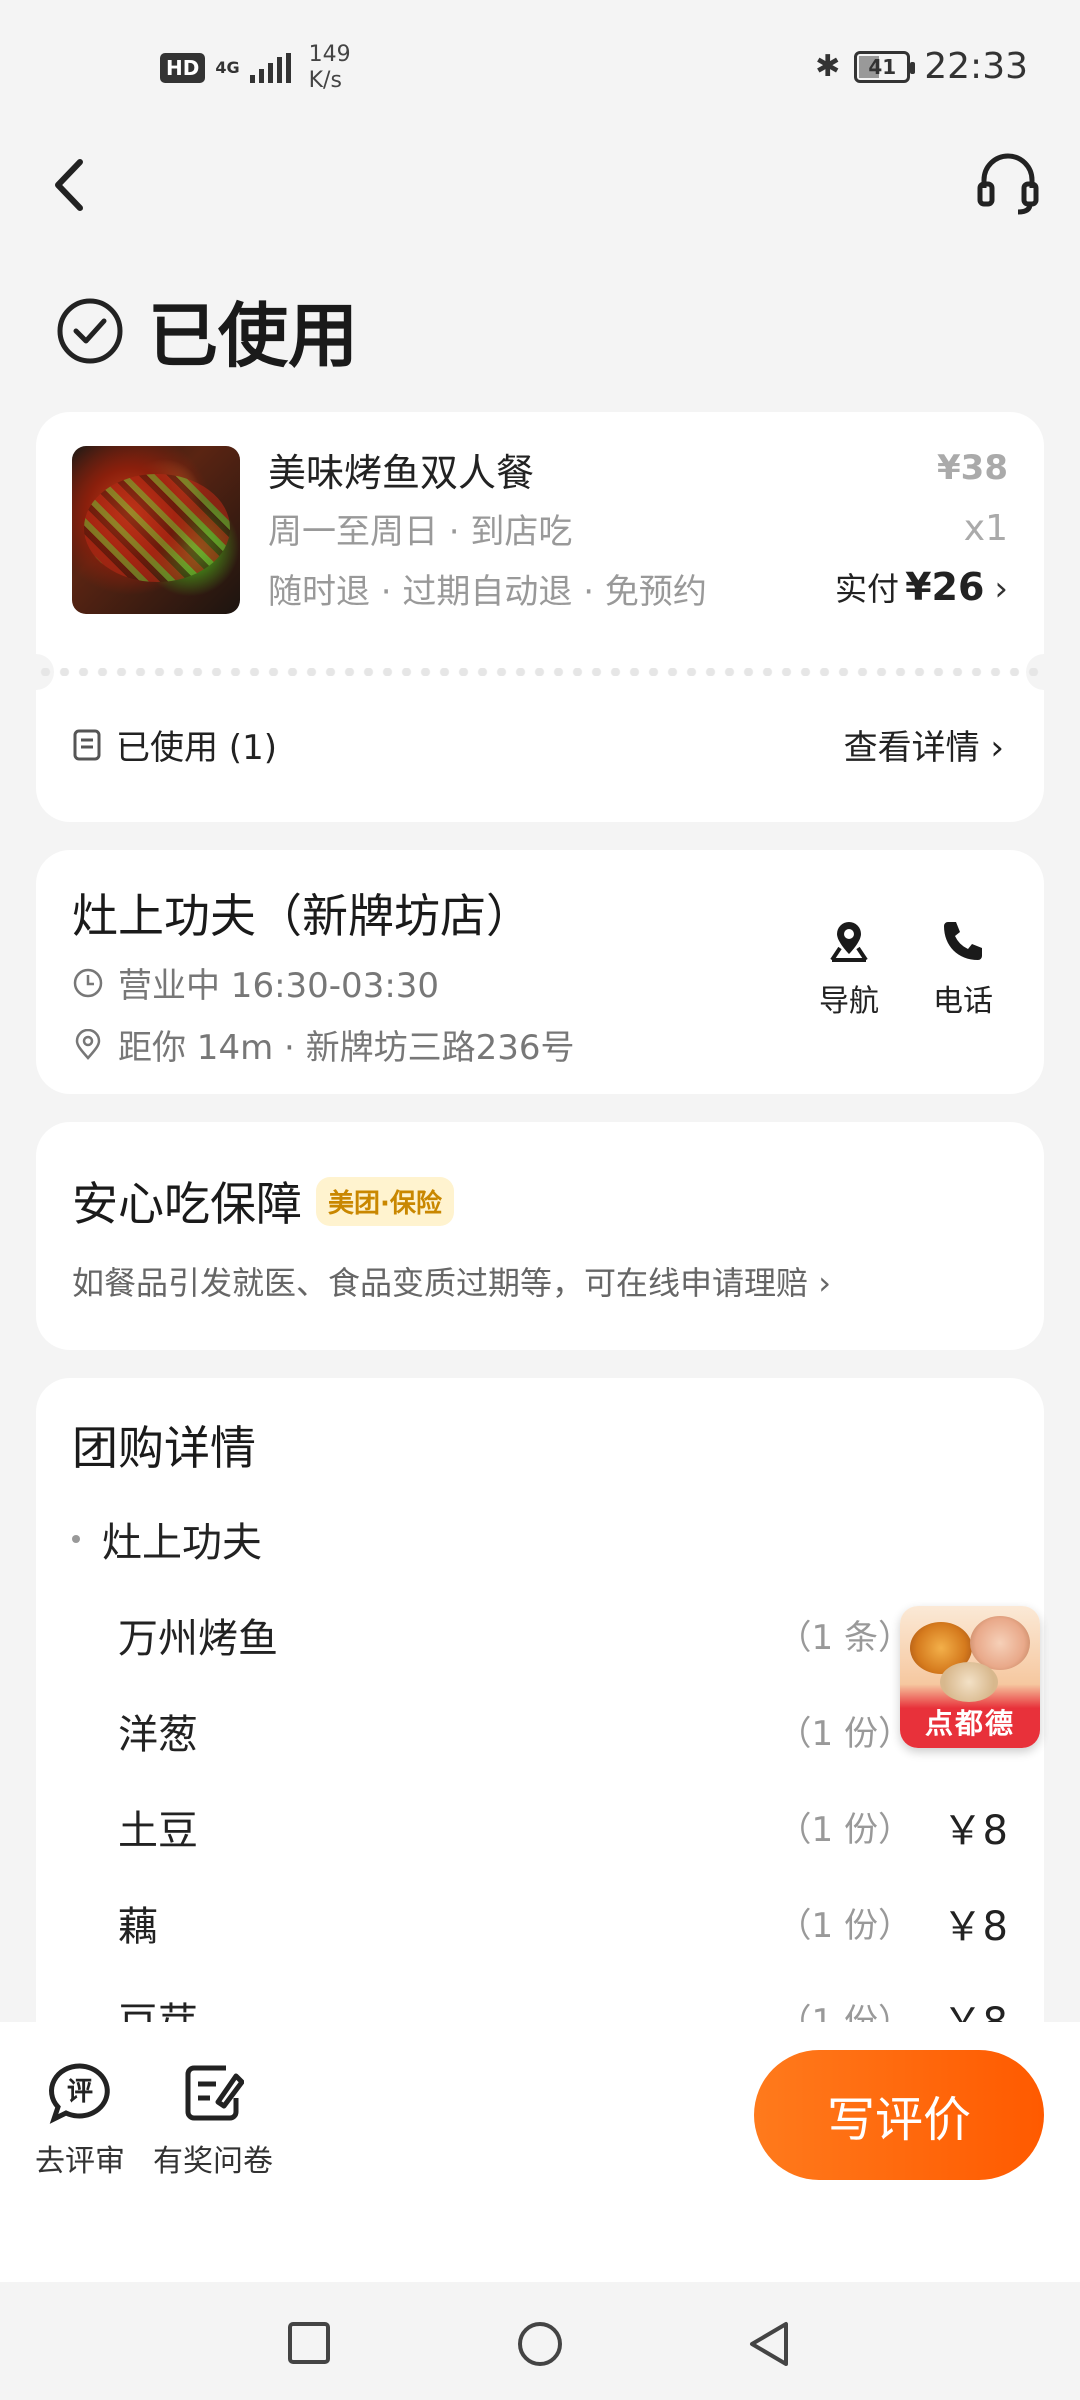  Describe the element at coordinates (420, 532) in the screenshot. I see `package-subtitle: 周一至周日 · 到店吃` at that location.